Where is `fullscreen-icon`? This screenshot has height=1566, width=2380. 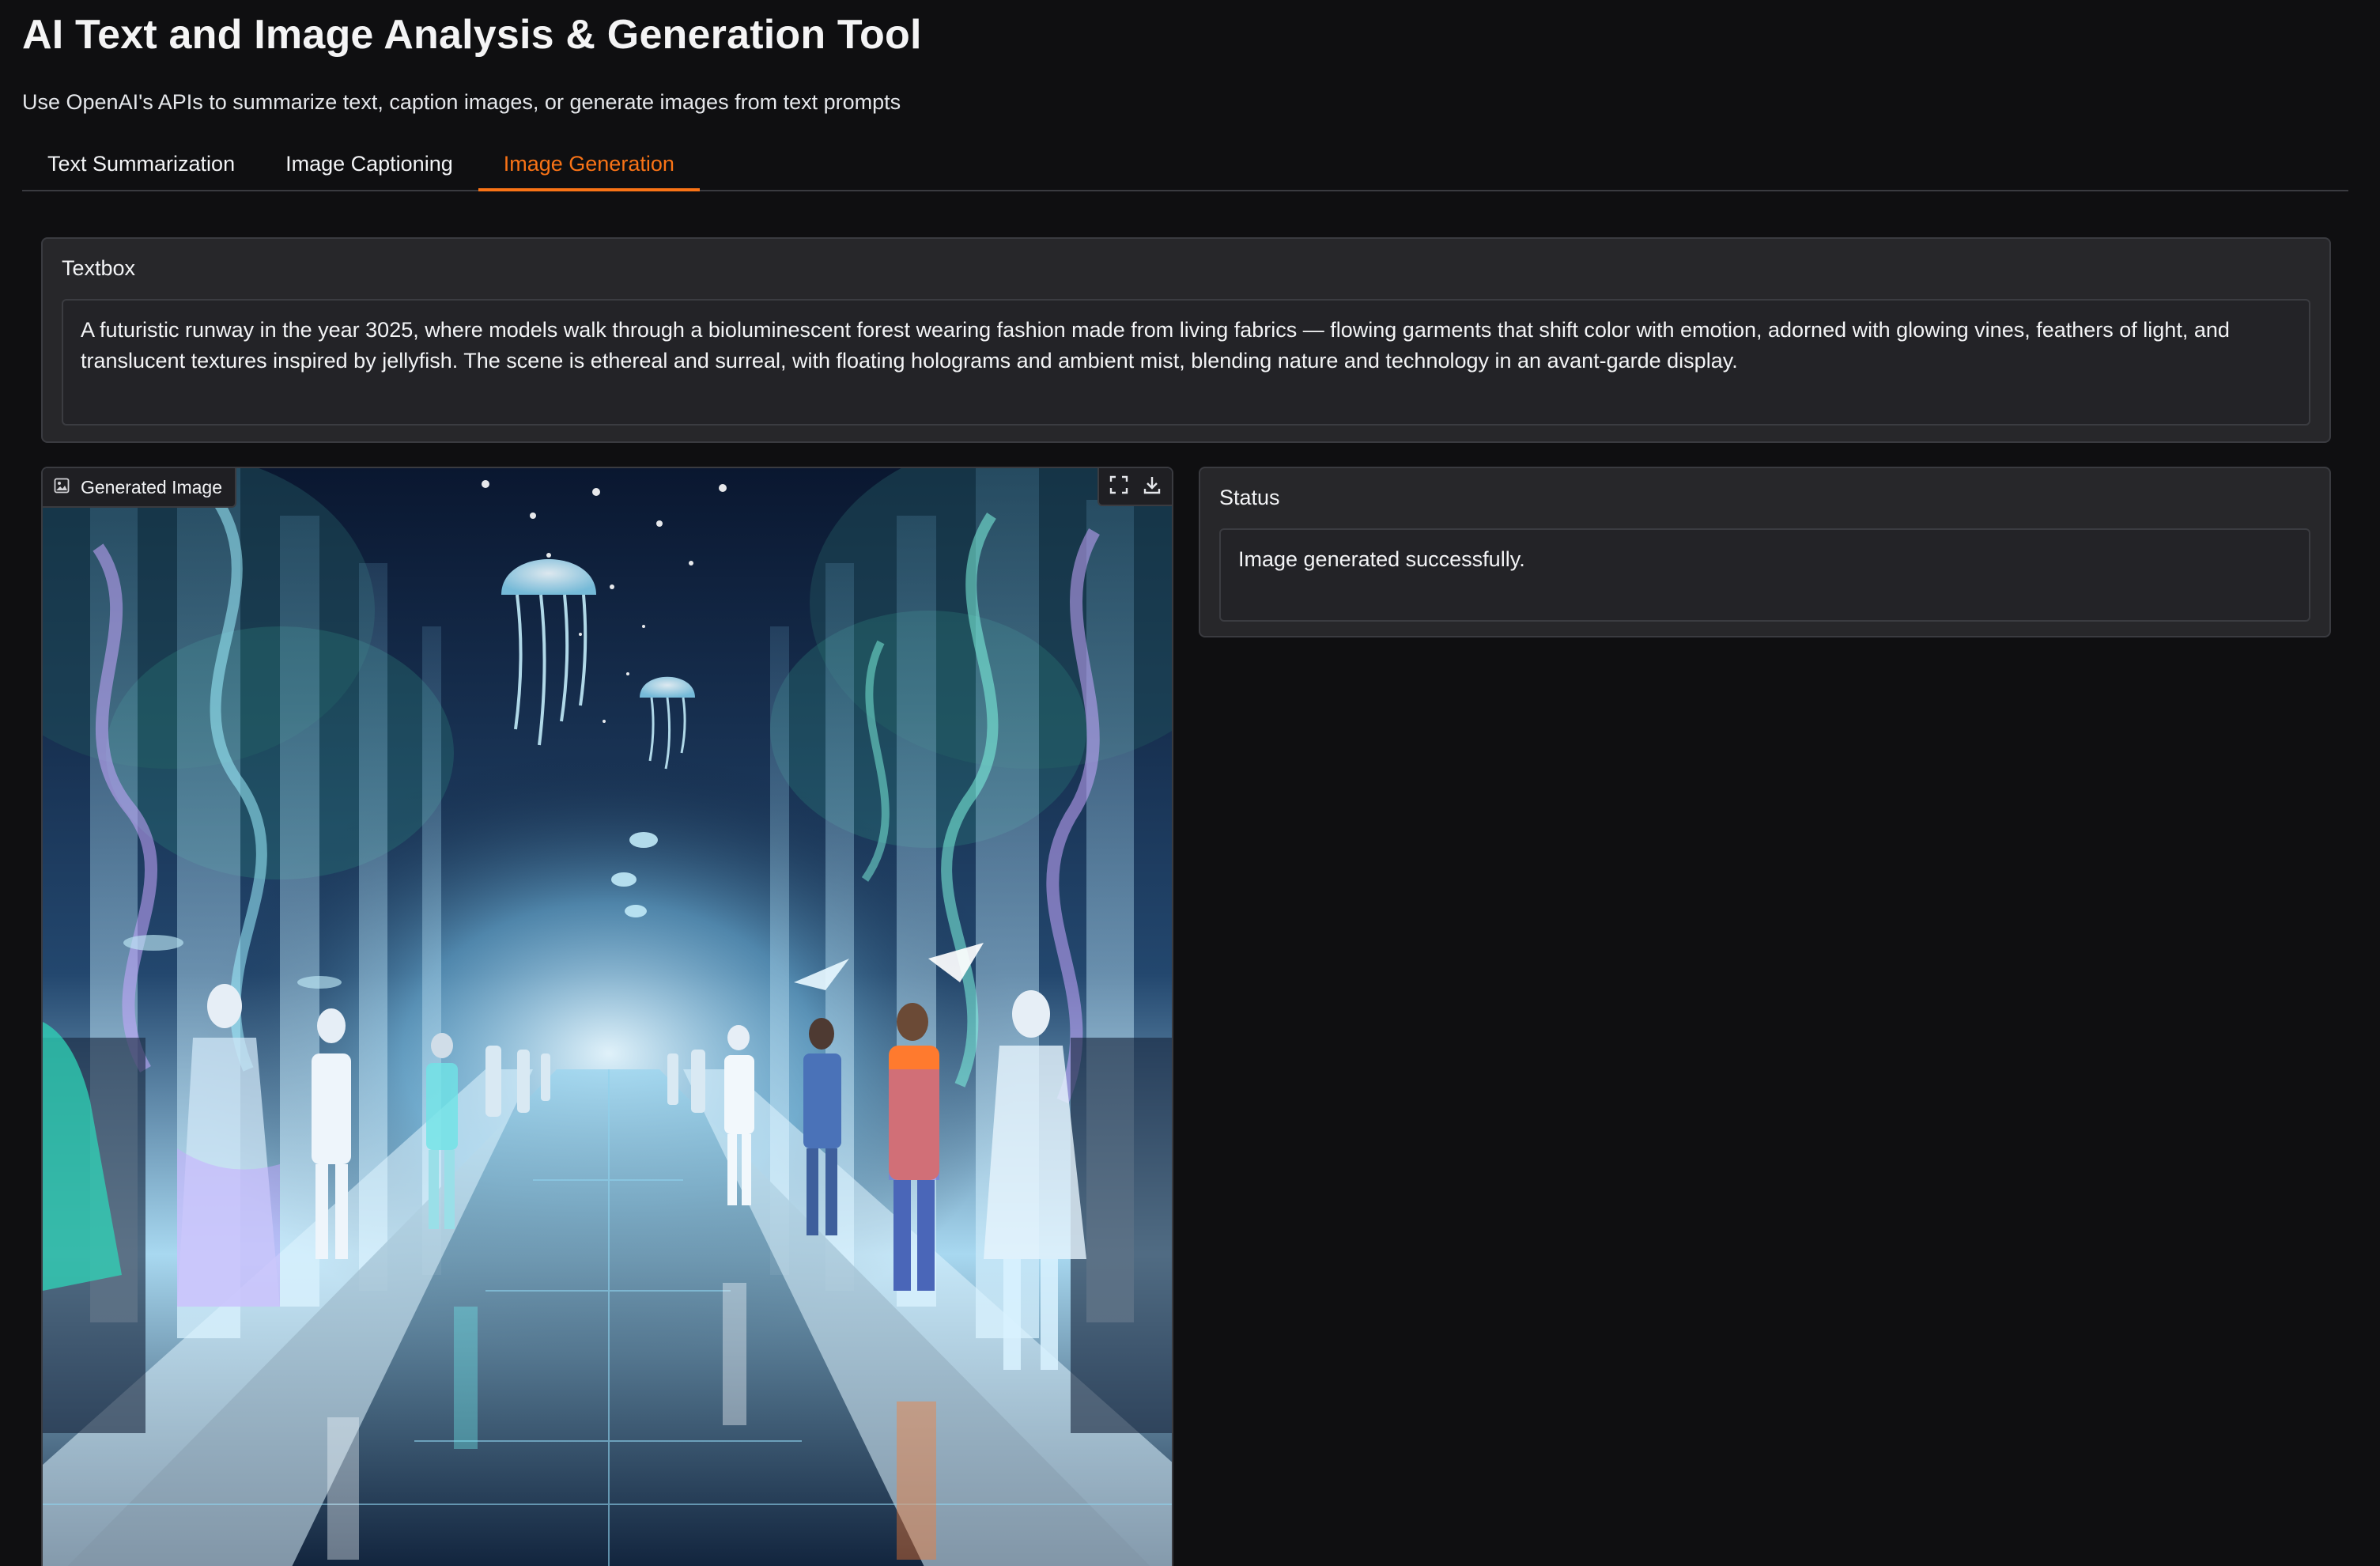
fullscreen-icon is located at coordinates (1119, 487).